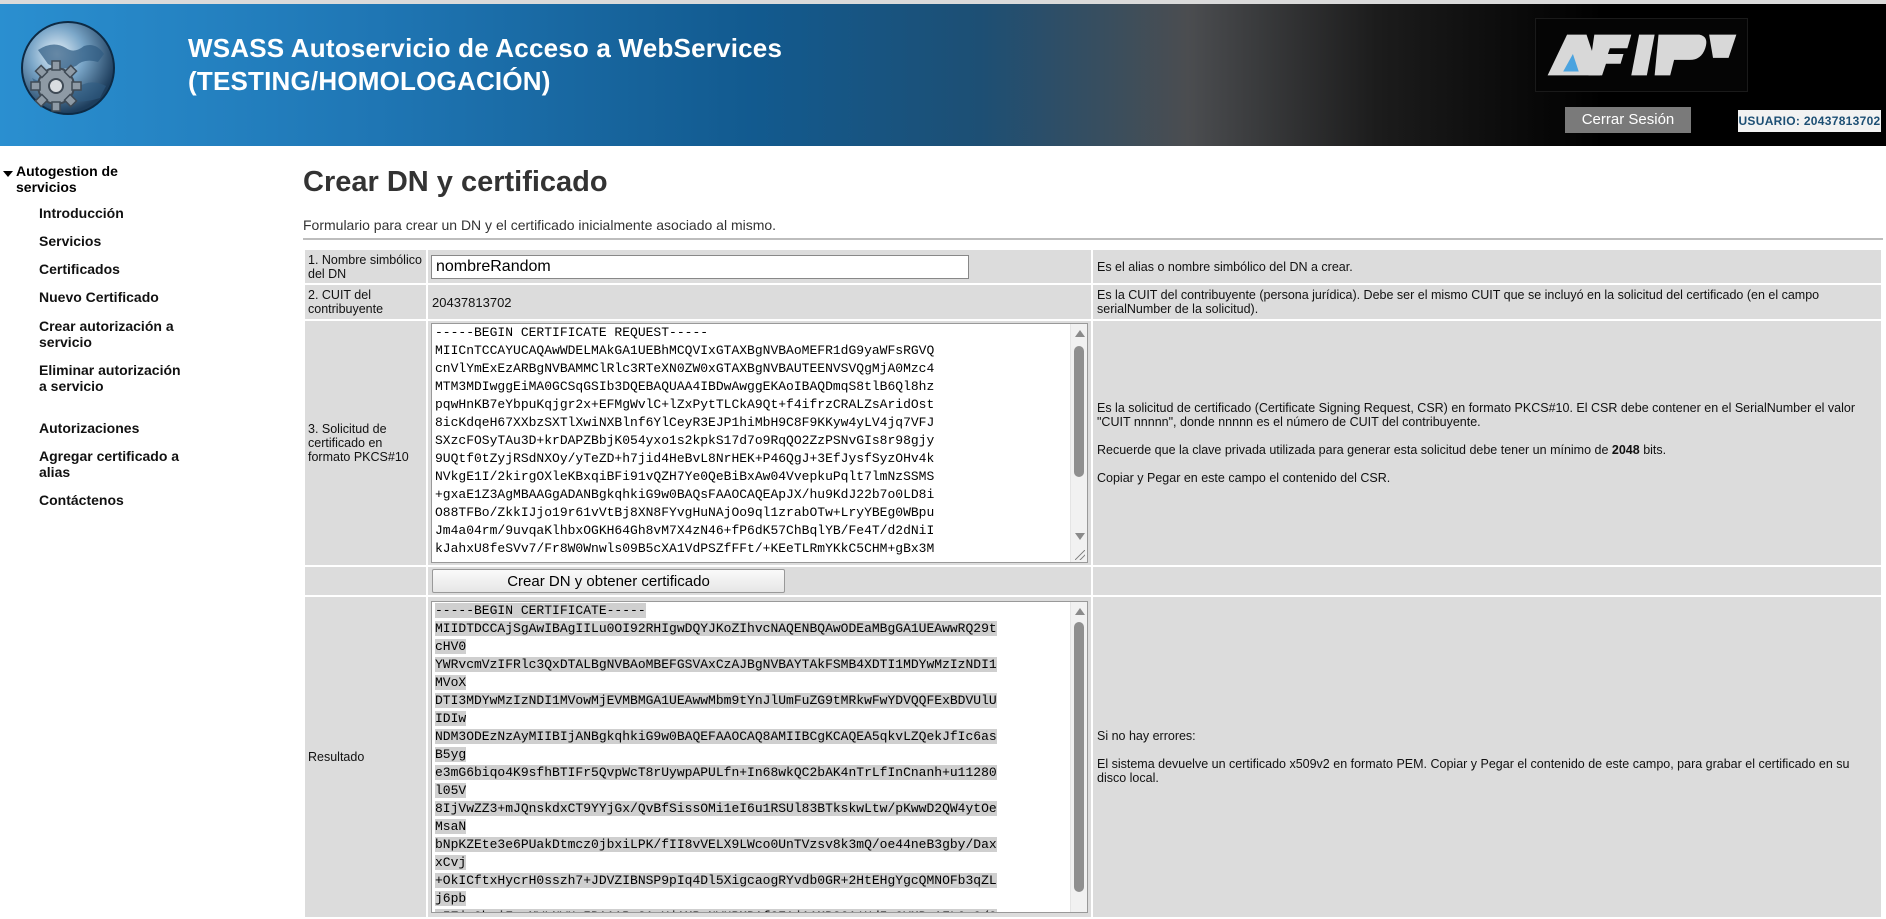 Image resolution: width=1886 pixels, height=919 pixels. What do you see at coordinates (451, 790) in the screenshot?
I see `selected-text: l05V` at bounding box center [451, 790].